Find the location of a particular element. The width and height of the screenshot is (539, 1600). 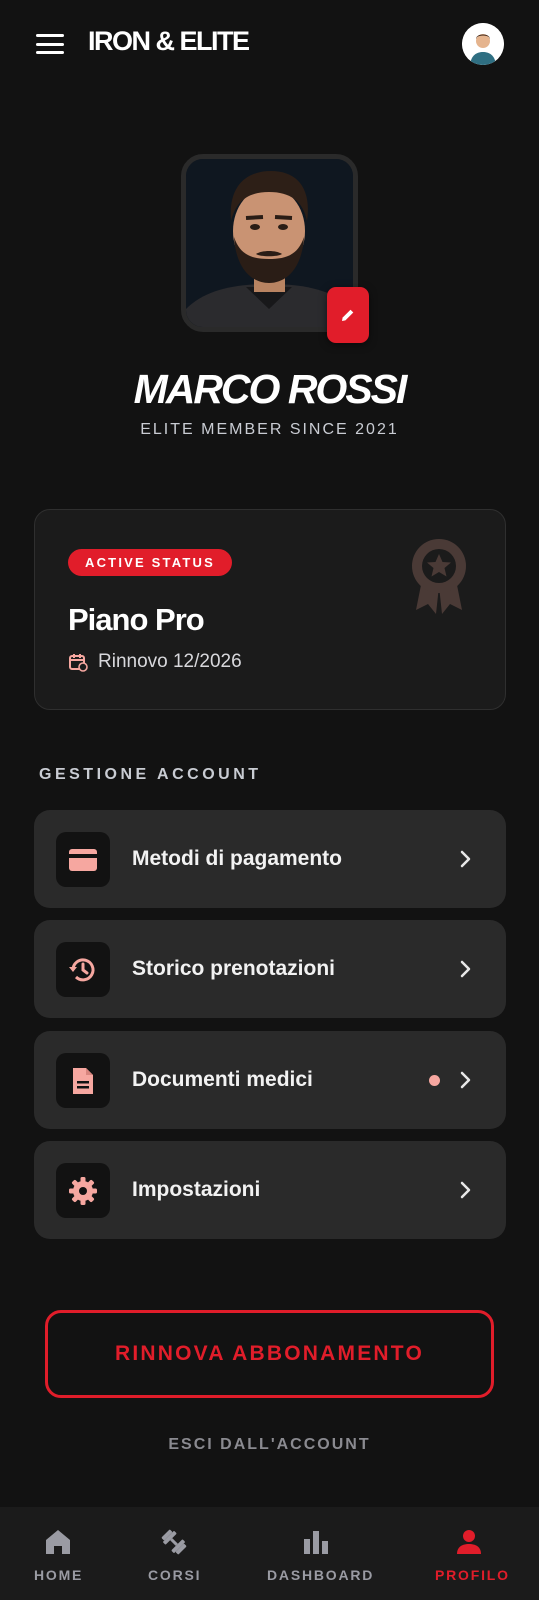

profile-name: MARCO ROSSI is located at coordinates (270, 389).